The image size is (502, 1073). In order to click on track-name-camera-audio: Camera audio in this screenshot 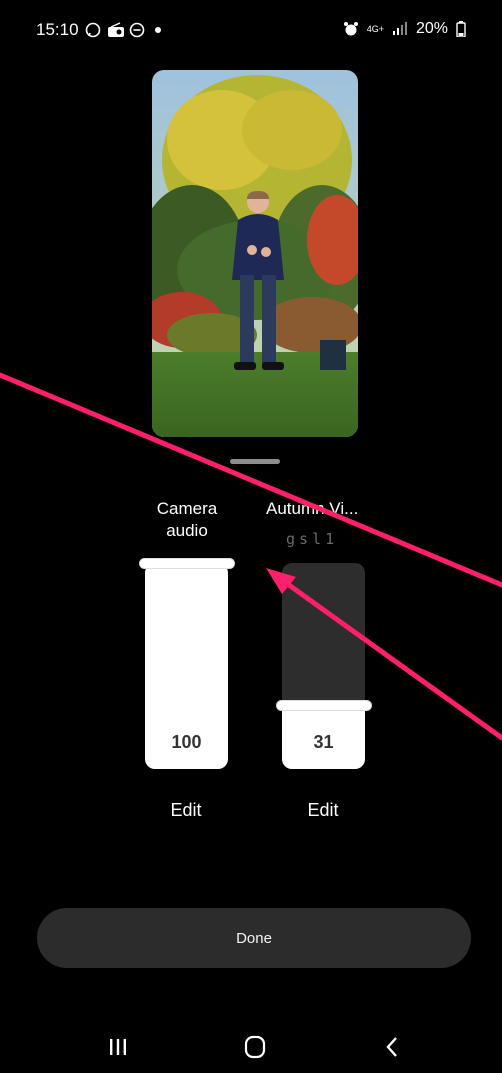, I will do `click(187, 520)`.